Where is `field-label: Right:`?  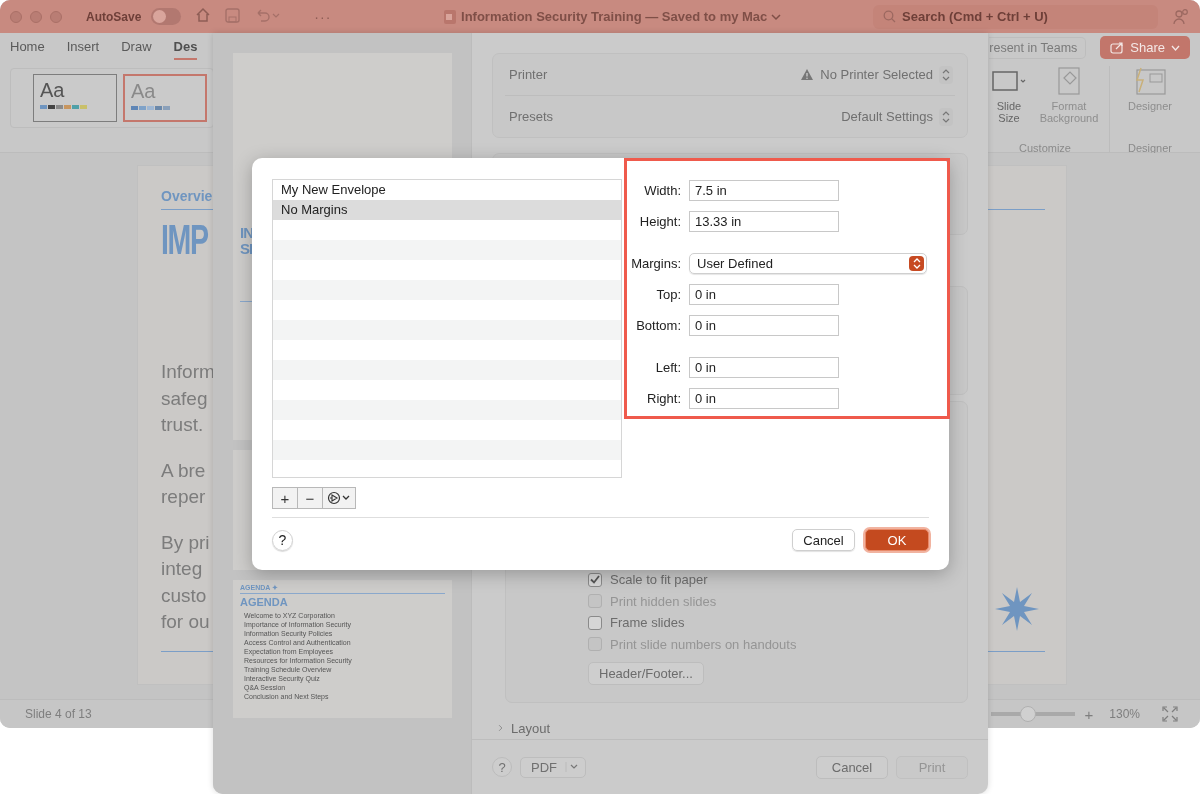 field-label: Right: is located at coordinates (663, 398).